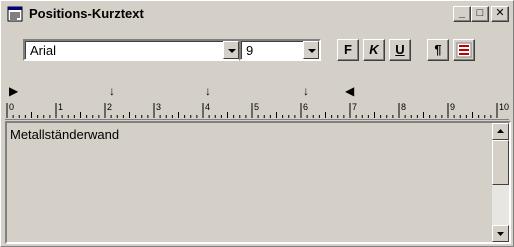  What do you see at coordinates (158, 107) in the screenshot?
I see `ruler-number: 3` at bounding box center [158, 107].